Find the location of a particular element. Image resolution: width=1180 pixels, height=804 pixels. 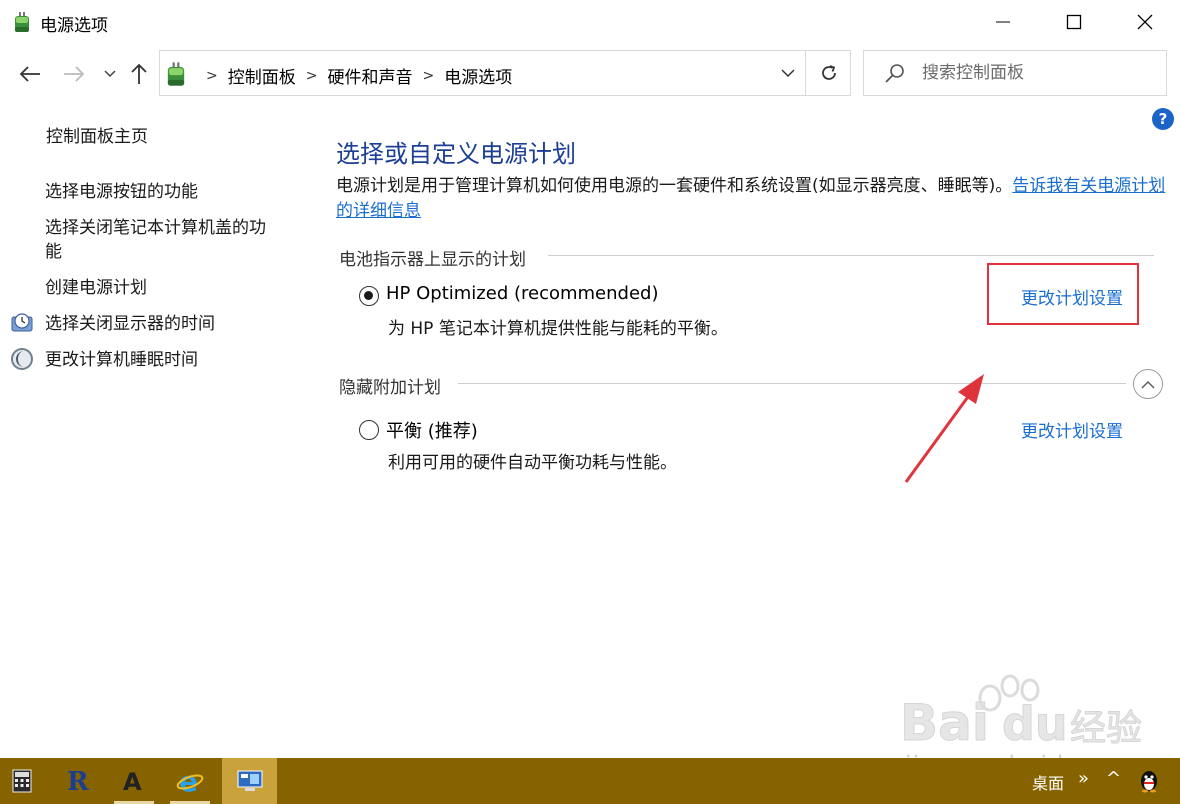

breadcrumb-hardware-sound: 硬件和声音 is located at coordinates (369, 75).